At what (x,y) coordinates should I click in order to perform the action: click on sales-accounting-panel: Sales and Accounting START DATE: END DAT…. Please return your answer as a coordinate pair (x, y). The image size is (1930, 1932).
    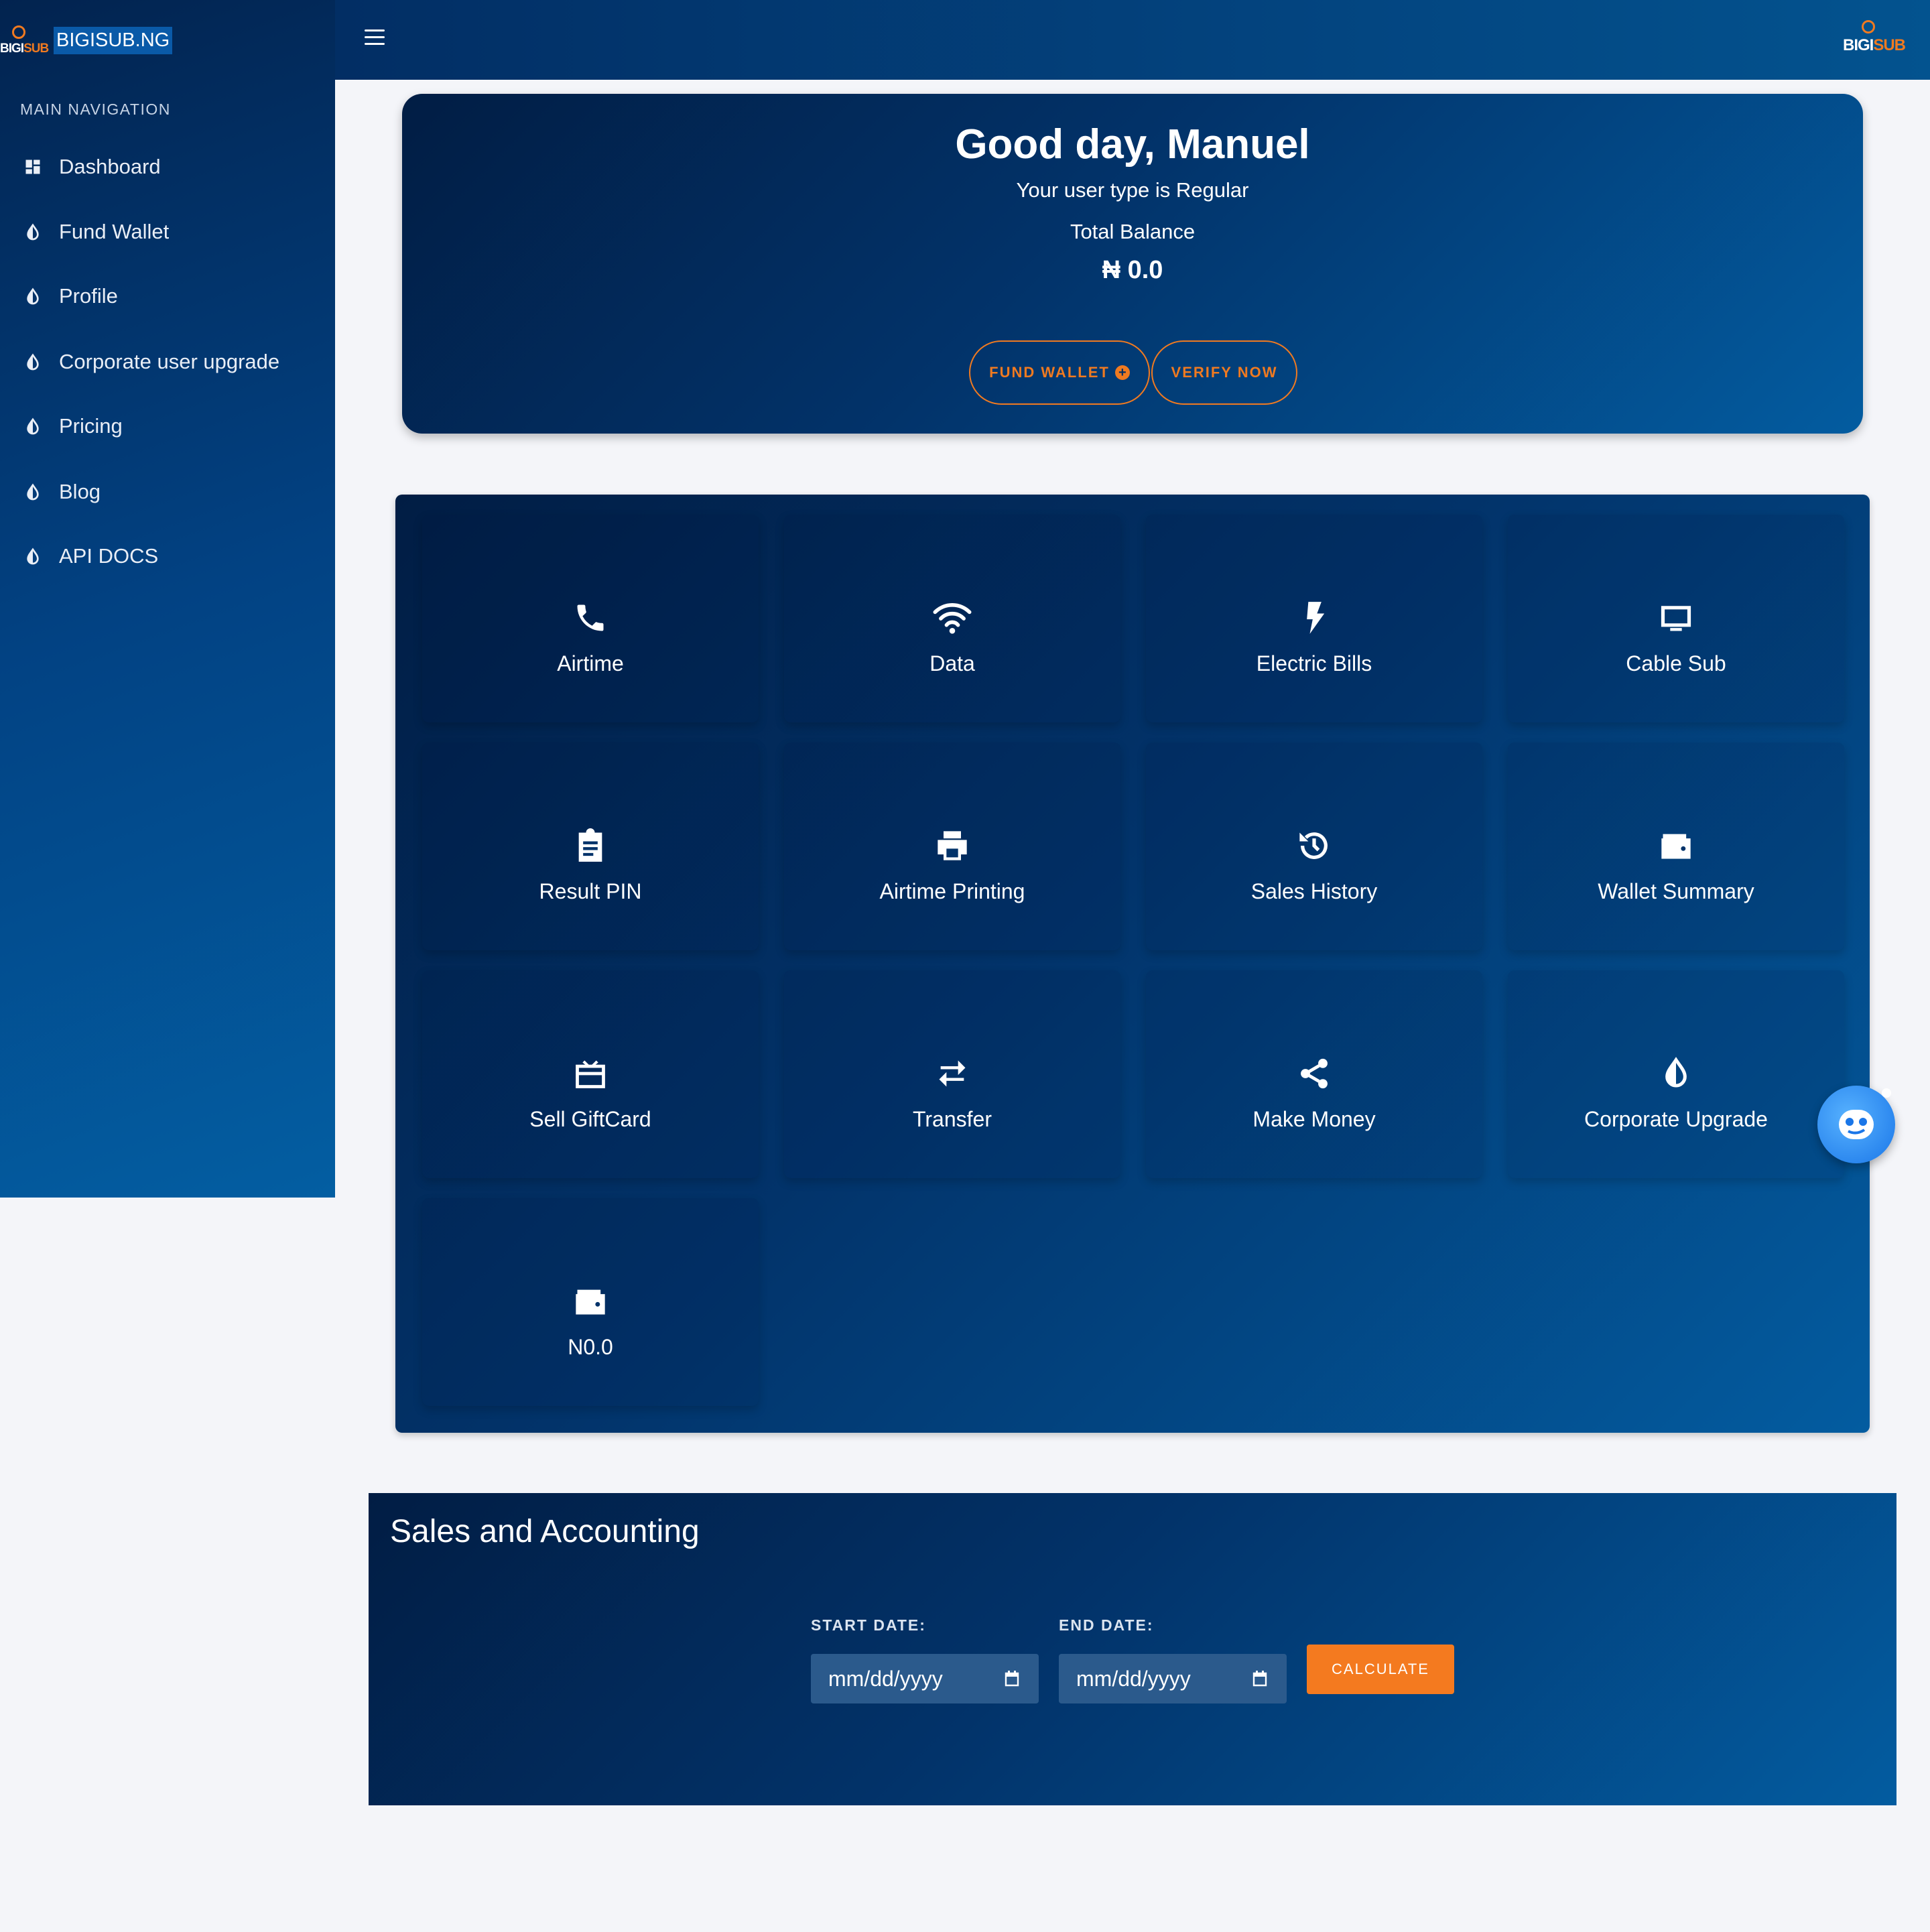
    Looking at the image, I should click on (1132, 1649).